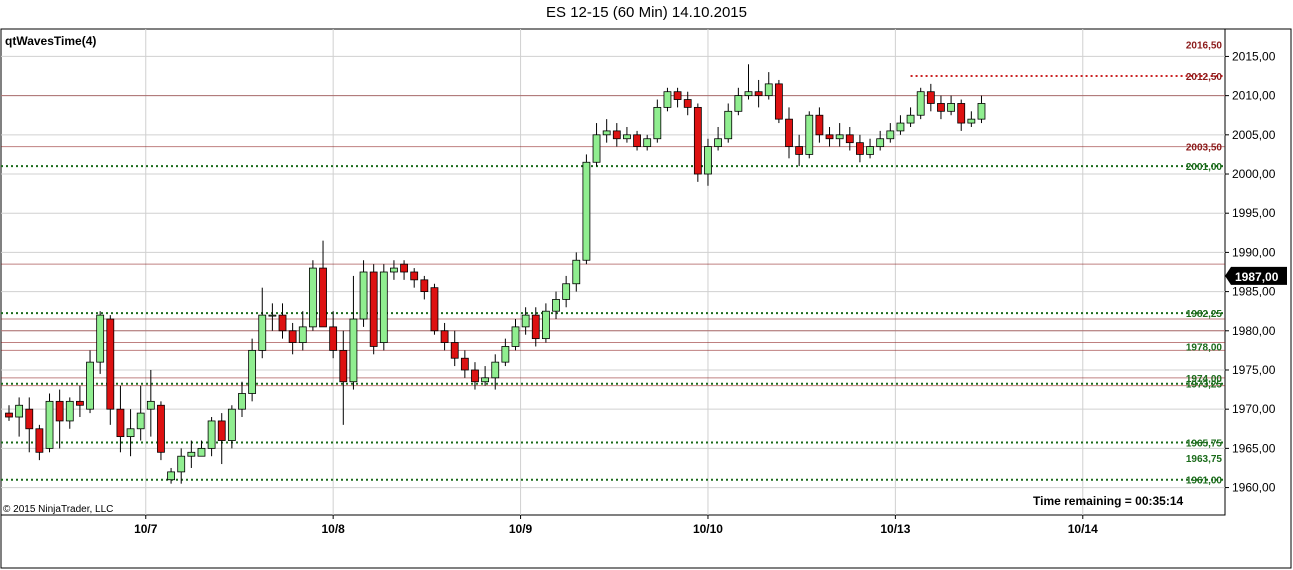 The height and width of the screenshot is (570, 1293). Describe the element at coordinates (1083, 529) in the screenshot. I see `x-tick-label: 10/14` at that location.